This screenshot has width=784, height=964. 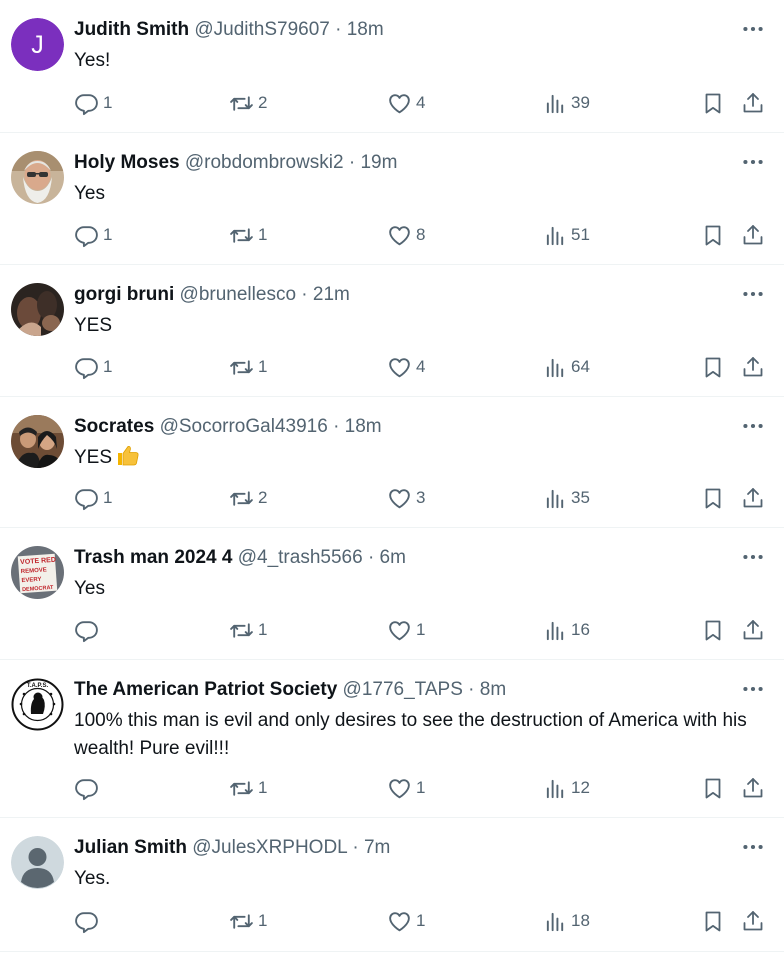 I want to click on views-button: 35, so click(x=567, y=498).